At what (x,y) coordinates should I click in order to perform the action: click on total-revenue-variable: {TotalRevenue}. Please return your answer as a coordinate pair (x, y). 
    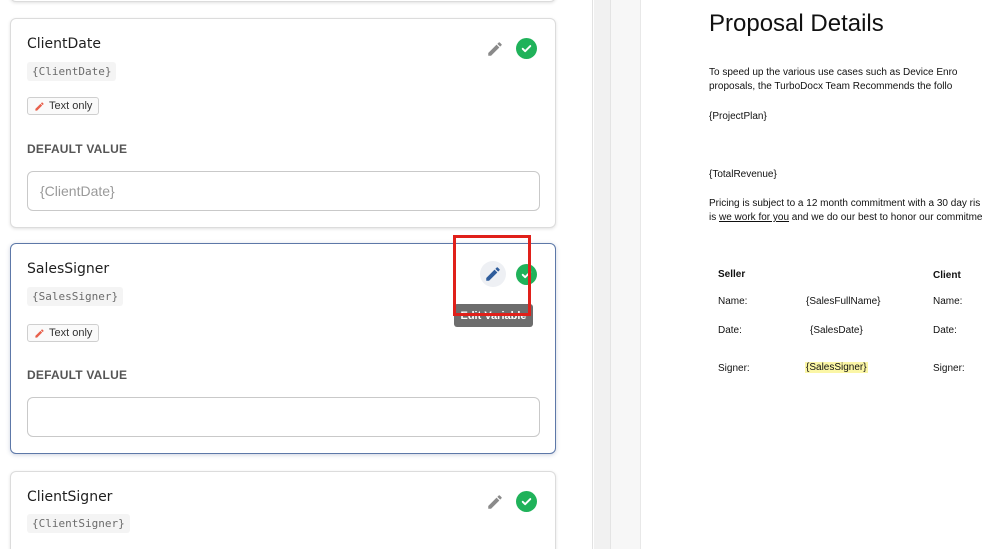
    Looking at the image, I should click on (743, 175).